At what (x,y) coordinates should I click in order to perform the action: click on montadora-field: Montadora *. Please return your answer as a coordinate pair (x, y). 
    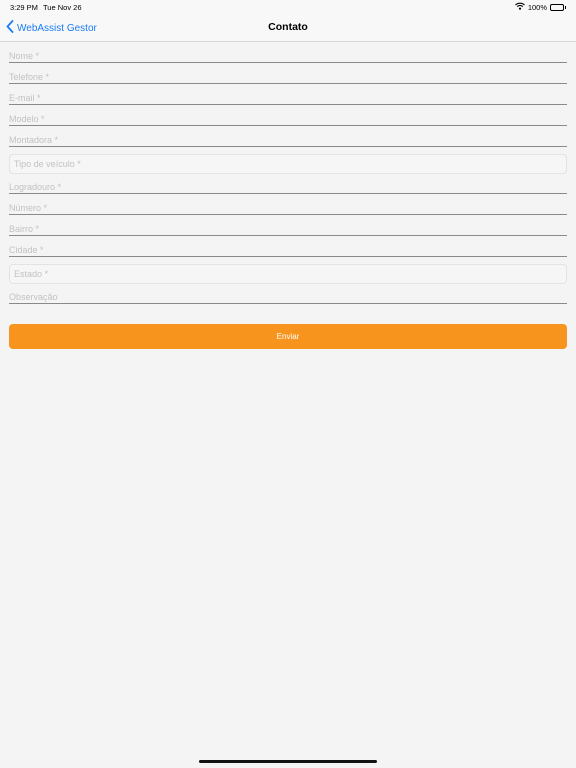
    Looking at the image, I should click on (288, 136).